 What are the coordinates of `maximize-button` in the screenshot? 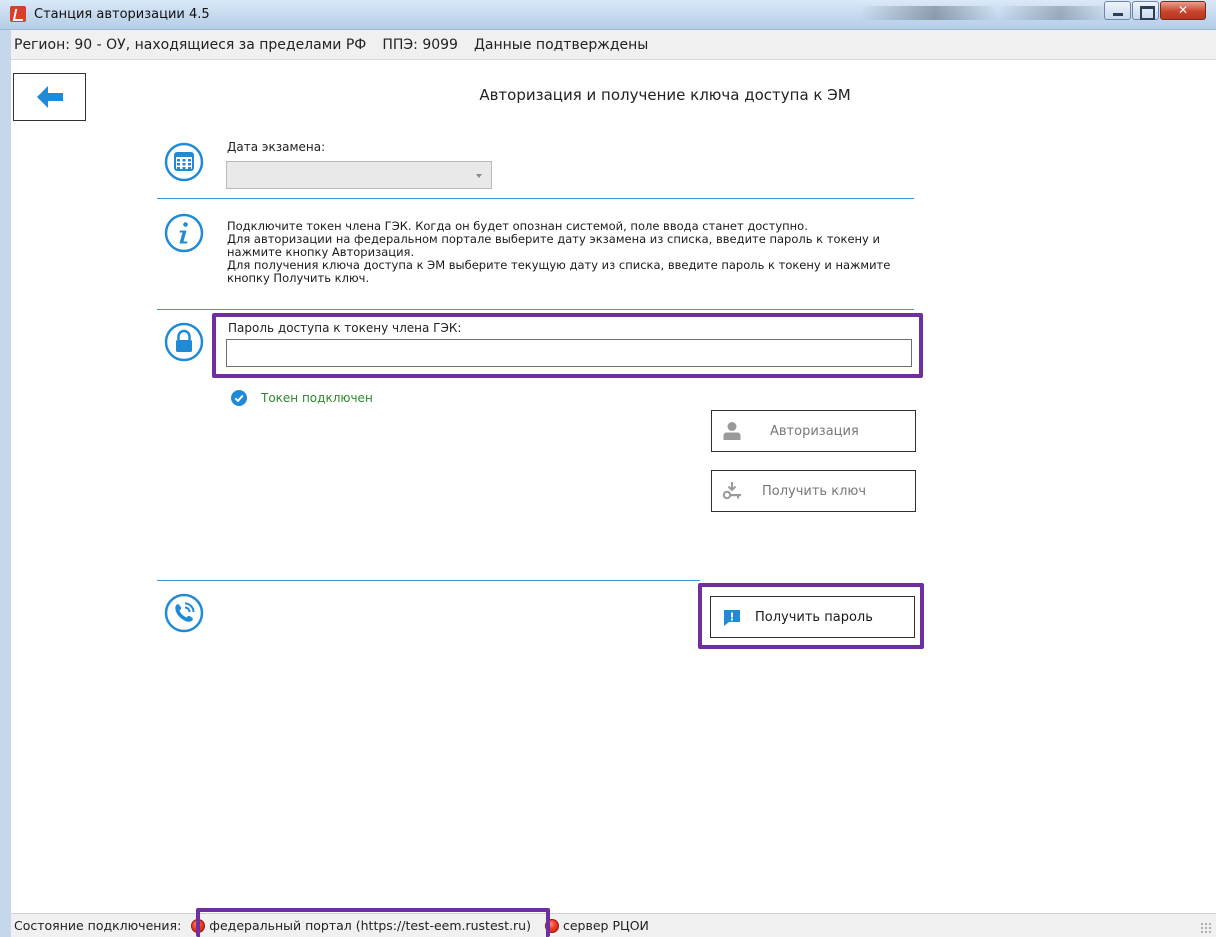 It's located at (1145, 10).